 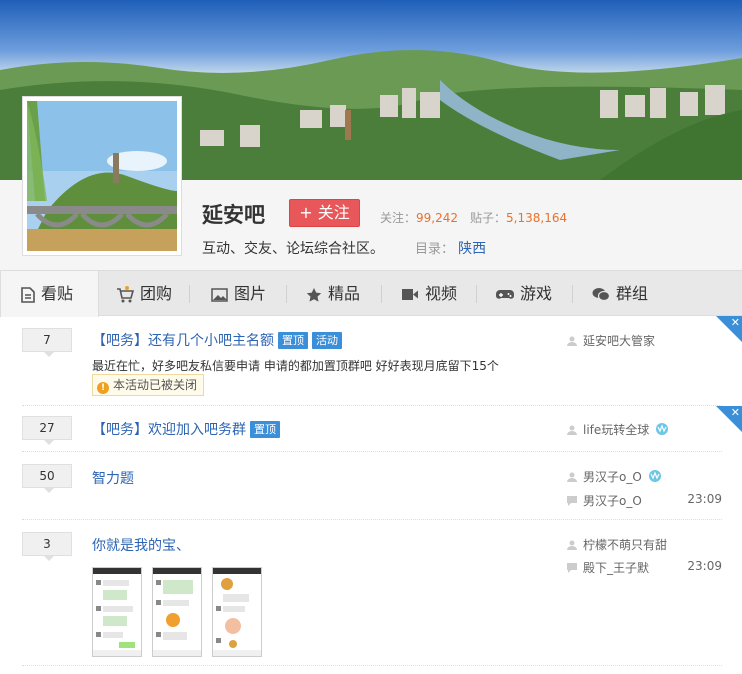 I want to click on author-name: 延安吧大管家, so click(x=619, y=341).